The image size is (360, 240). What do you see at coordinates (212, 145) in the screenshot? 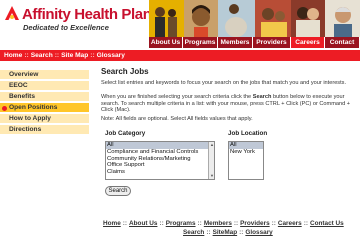
I see `scroll-up-icon: ▲` at bounding box center [212, 145].